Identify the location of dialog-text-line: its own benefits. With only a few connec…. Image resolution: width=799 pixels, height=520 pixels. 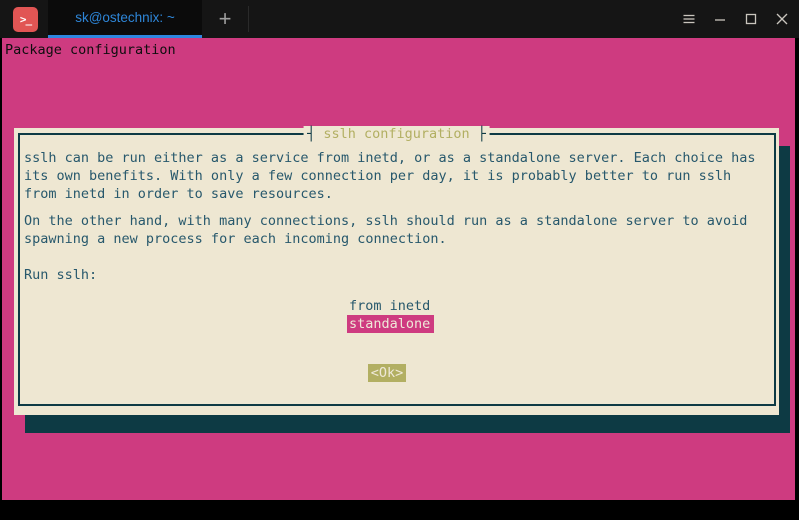
(378, 176).